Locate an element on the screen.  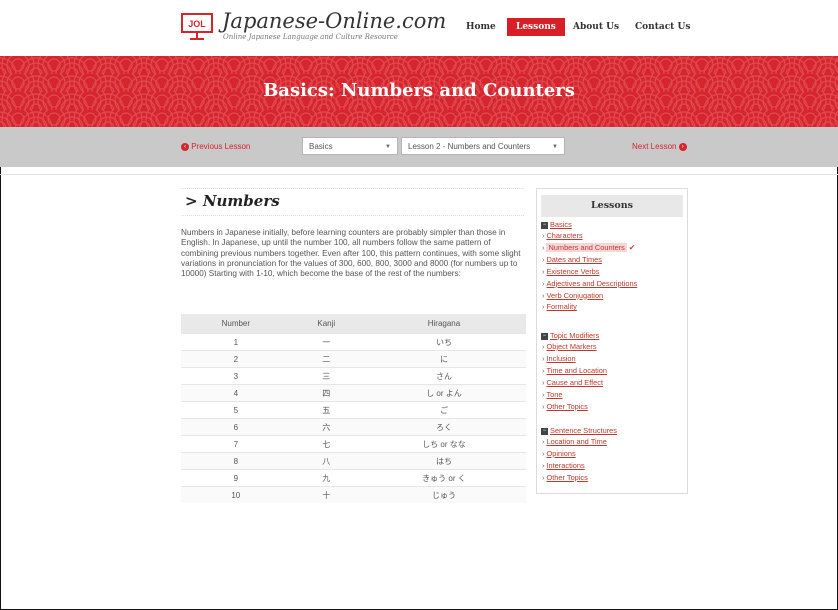
sidebar-lesson-label: Object Markers is located at coordinates (571, 346).